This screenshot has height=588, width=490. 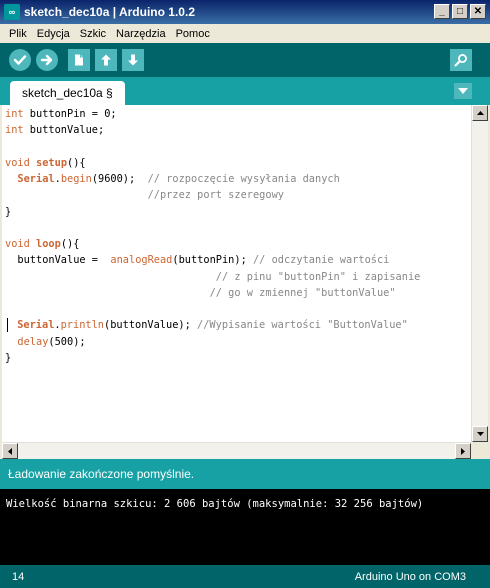 What do you see at coordinates (200, 292) in the screenshot?
I see `code-line: // go w zmiennej "buttonValue"` at bounding box center [200, 292].